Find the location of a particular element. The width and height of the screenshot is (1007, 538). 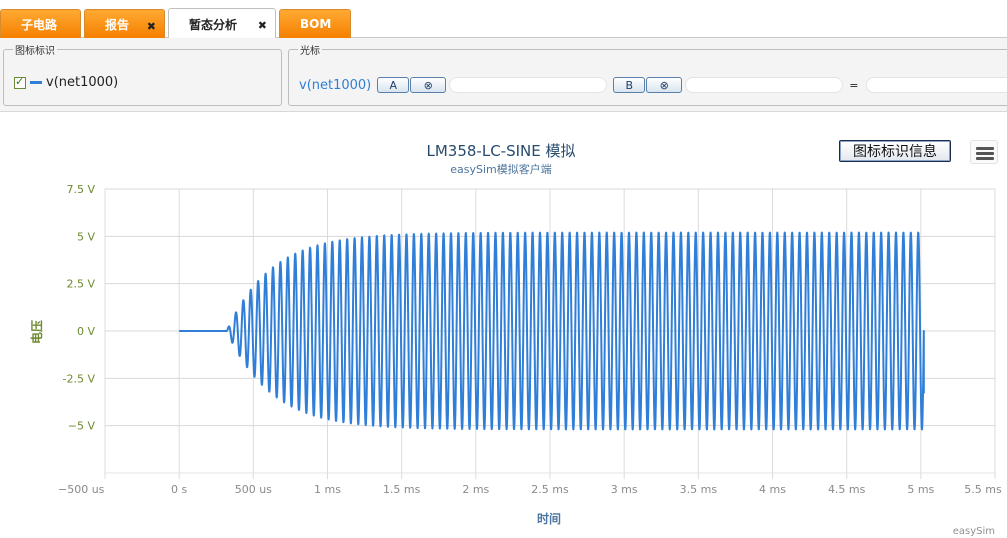

x-tick-label: 4 ms is located at coordinates (772, 489).